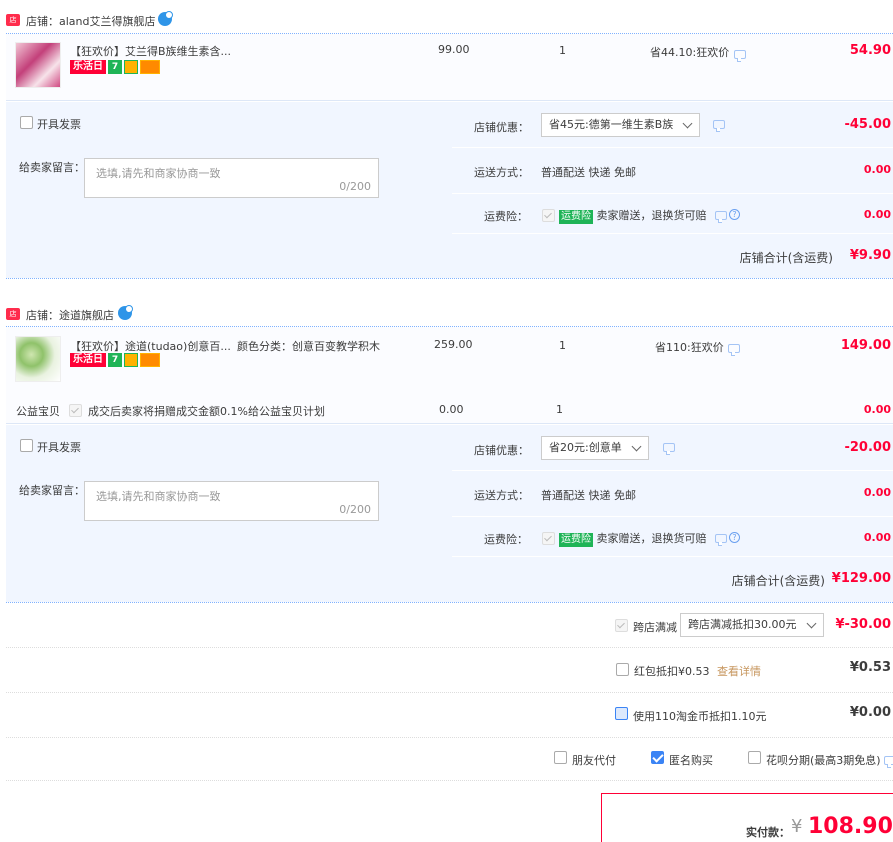 The width and height of the screenshot is (893, 842). Describe the element at coordinates (742, 624) in the screenshot. I see `cross-store-selected: 跨店满减抵扣30.00元` at that location.